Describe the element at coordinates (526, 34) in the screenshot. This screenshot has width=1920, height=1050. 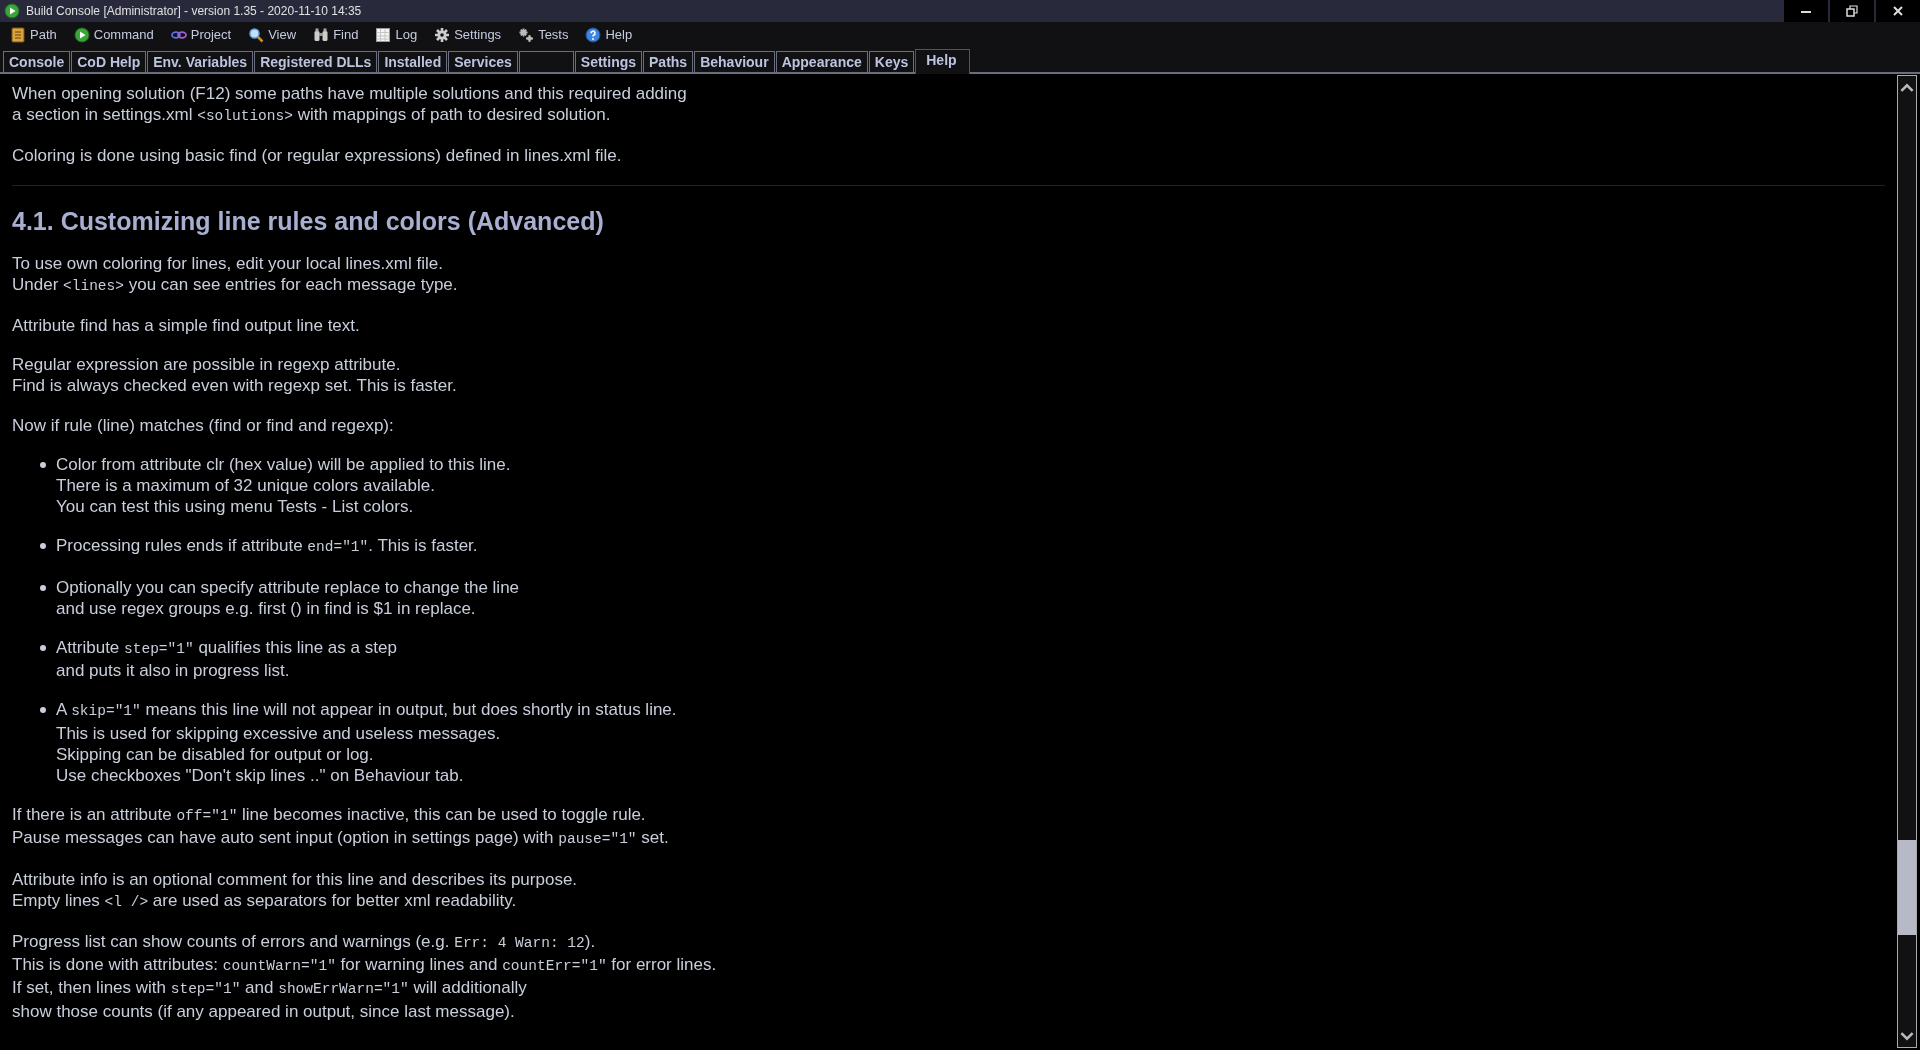
I see `gears-icon` at that location.